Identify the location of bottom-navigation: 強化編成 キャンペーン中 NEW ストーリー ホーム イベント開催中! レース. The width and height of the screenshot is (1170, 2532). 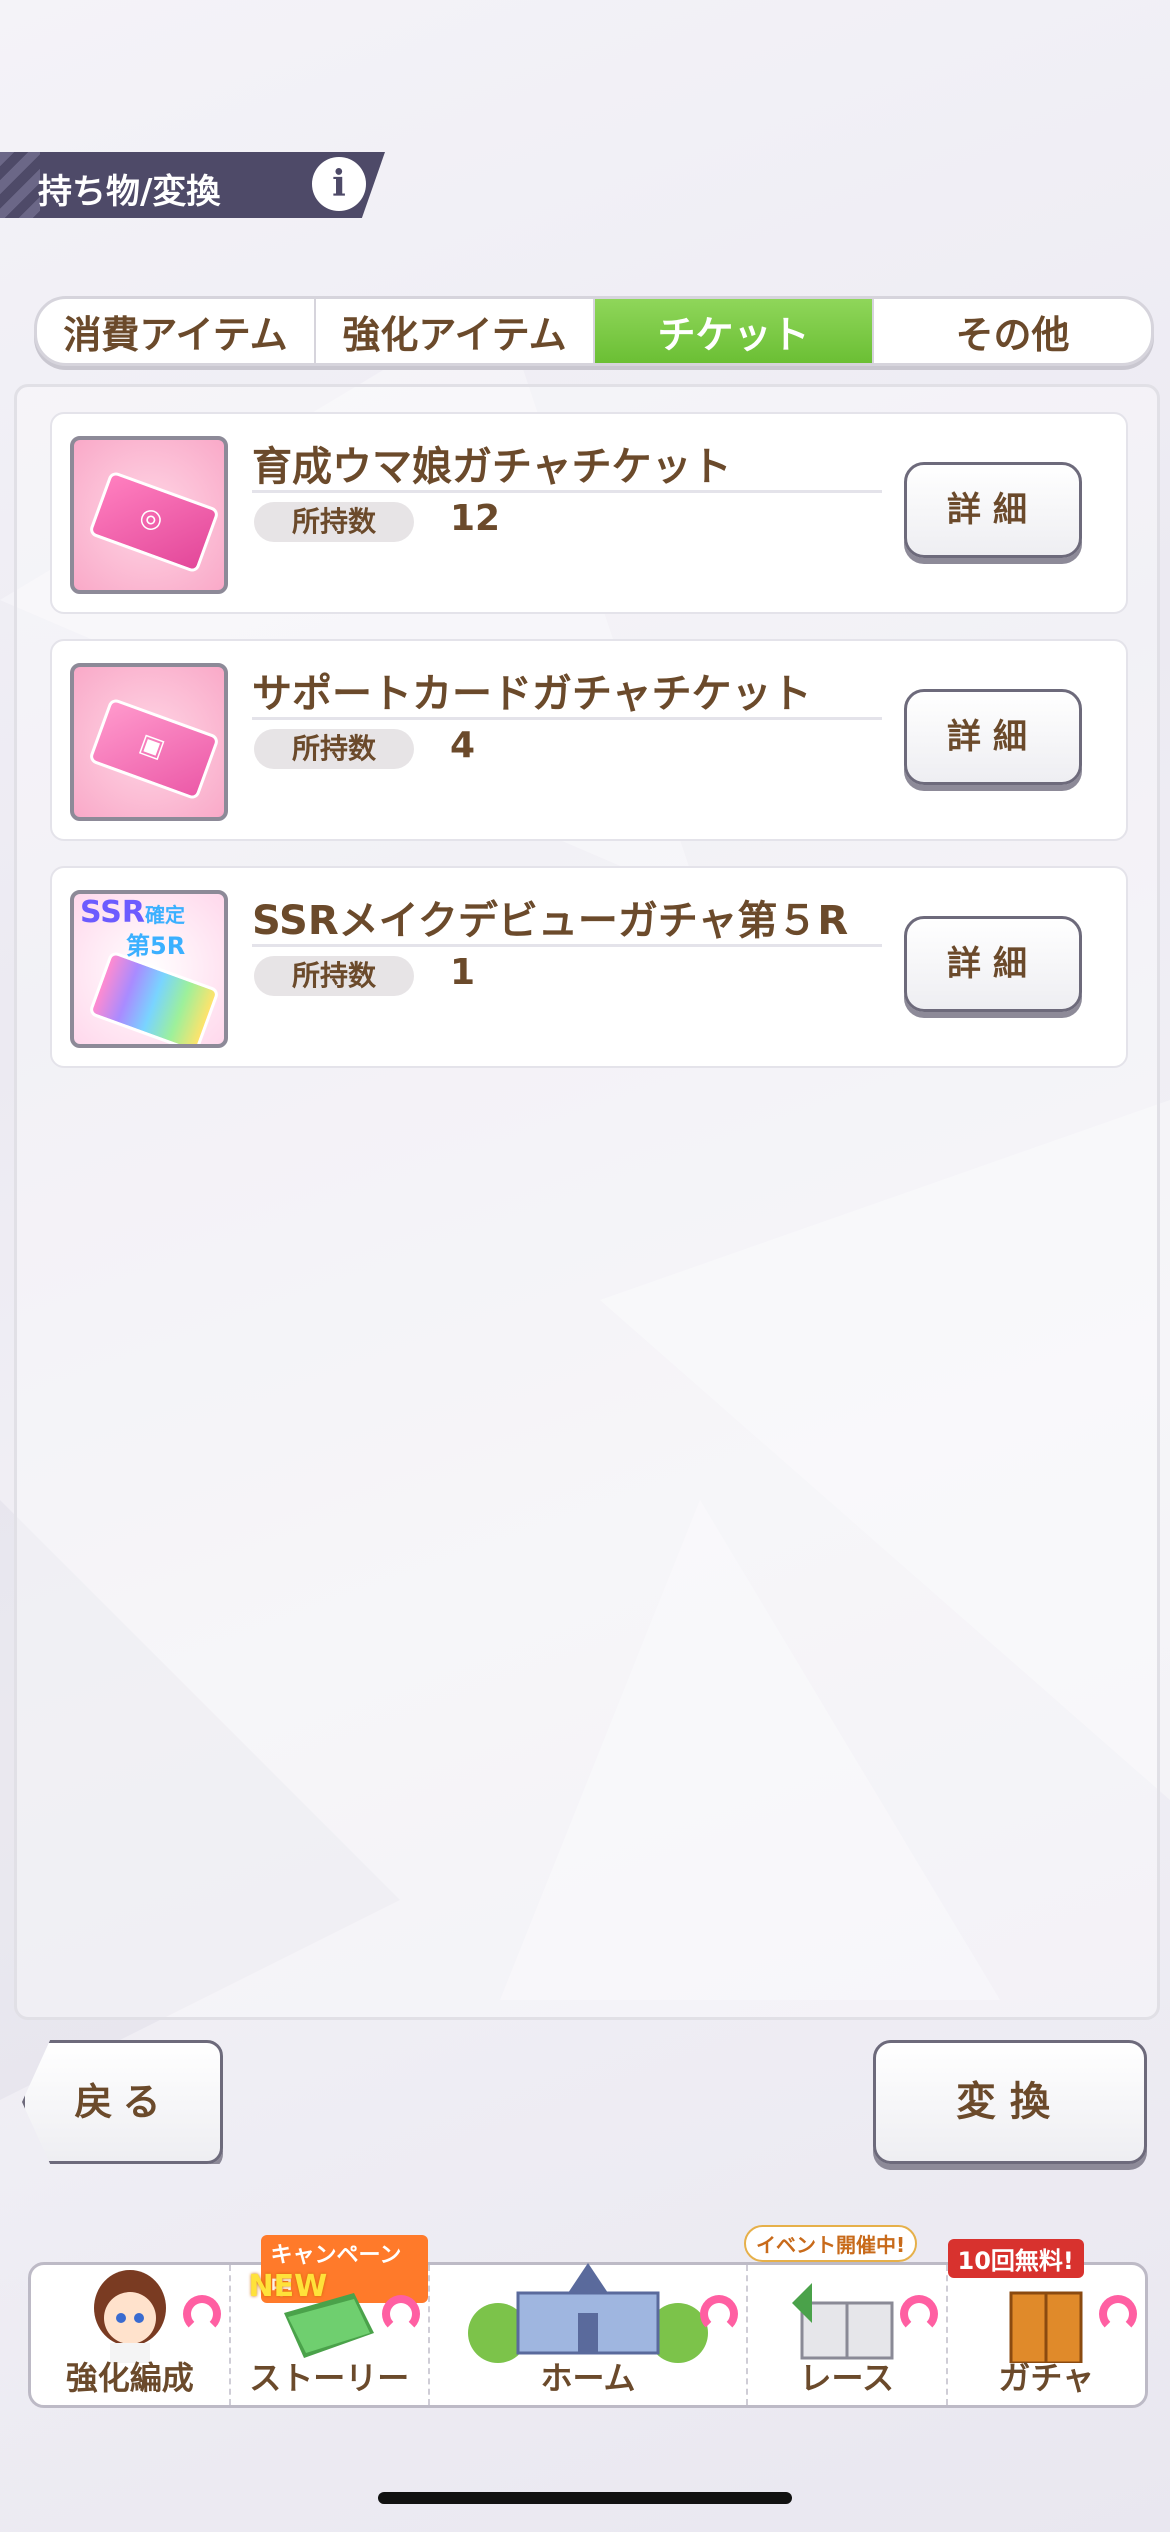
(588, 2316).